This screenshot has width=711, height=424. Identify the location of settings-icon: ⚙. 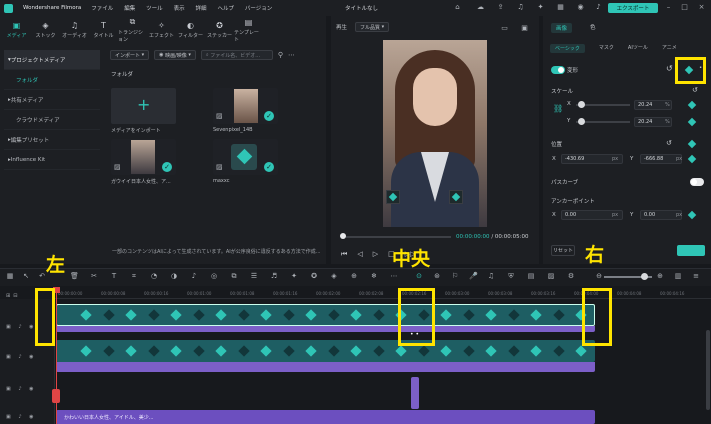
(571, 276).